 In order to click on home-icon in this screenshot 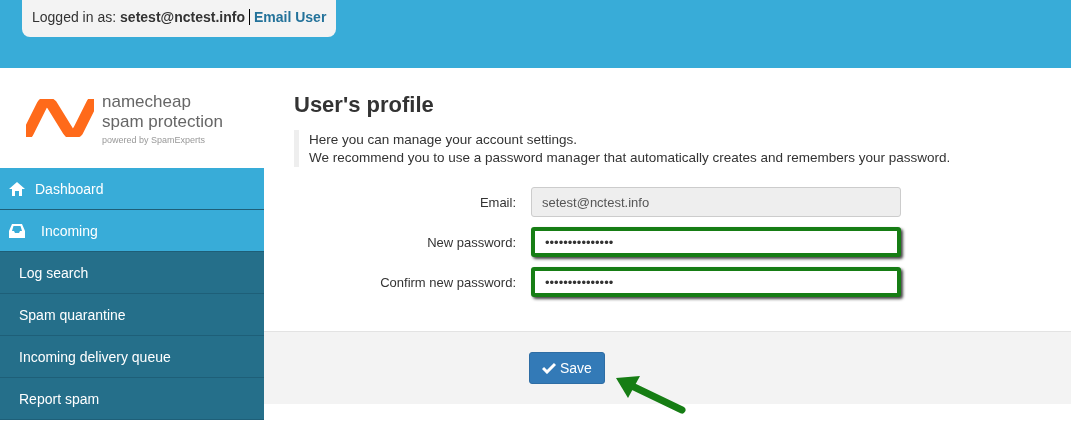, I will do `click(17, 188)`.